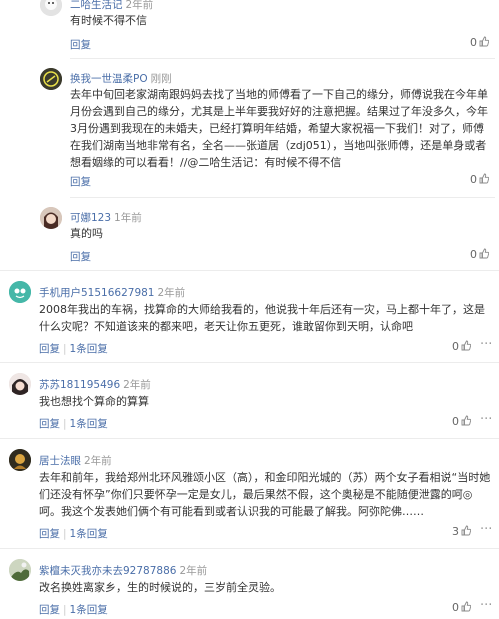 This screenshot has height=619, width=499. What do you see at coordinates (128, 218) in the screenshot?
I see `comment-time: 1年前` at bounding box center [128, 218].